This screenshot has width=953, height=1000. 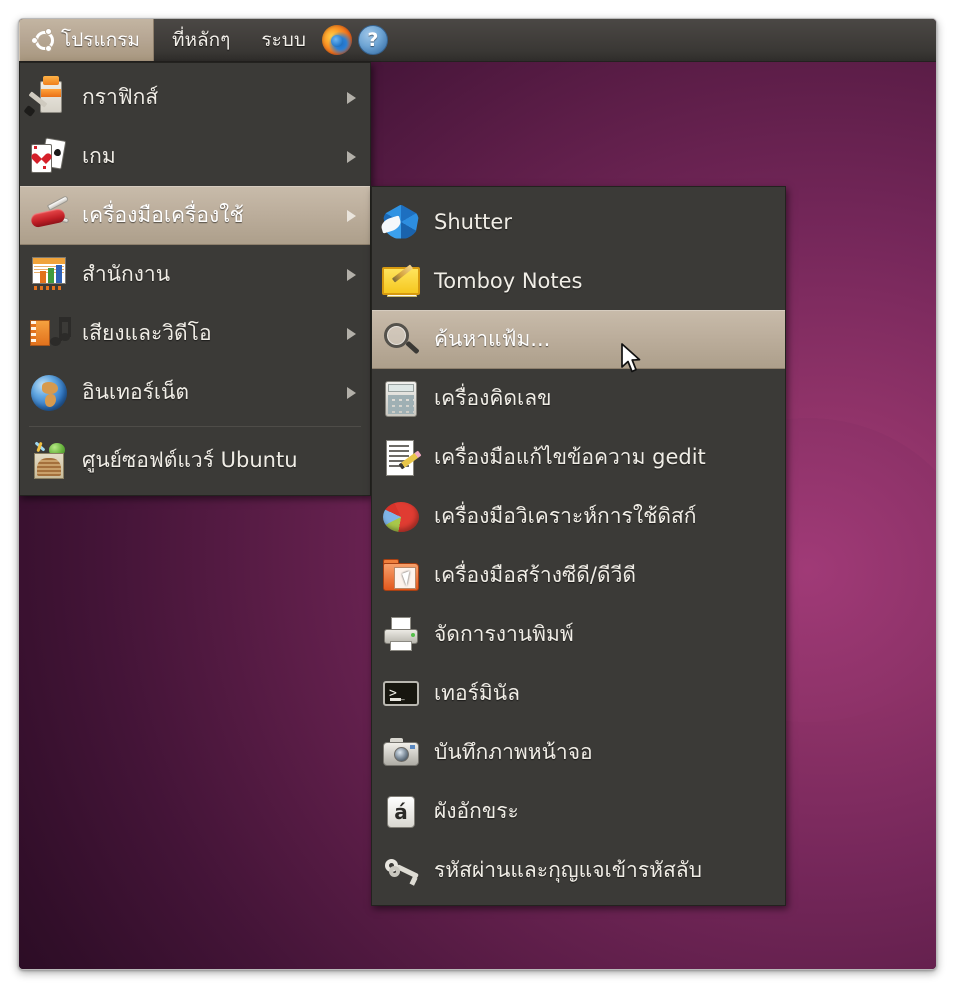 I want to click on menu-item-graphics: กราฟิกส์, so click(x=195, y=97).